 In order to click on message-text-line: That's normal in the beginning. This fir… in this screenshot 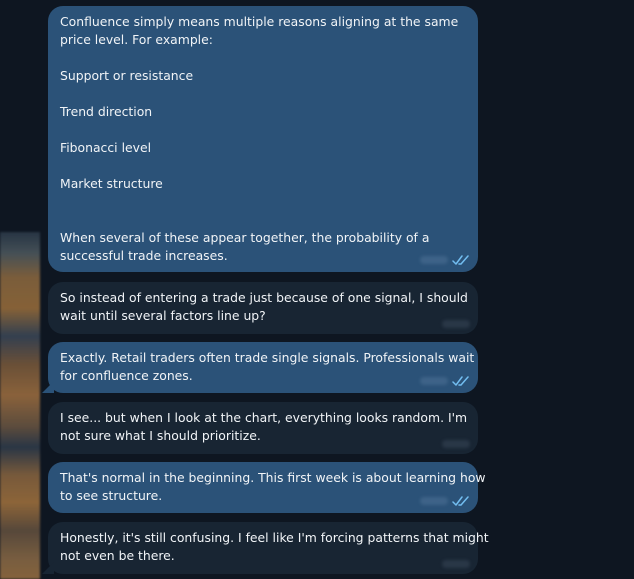, I will do `click(273, 477)`.